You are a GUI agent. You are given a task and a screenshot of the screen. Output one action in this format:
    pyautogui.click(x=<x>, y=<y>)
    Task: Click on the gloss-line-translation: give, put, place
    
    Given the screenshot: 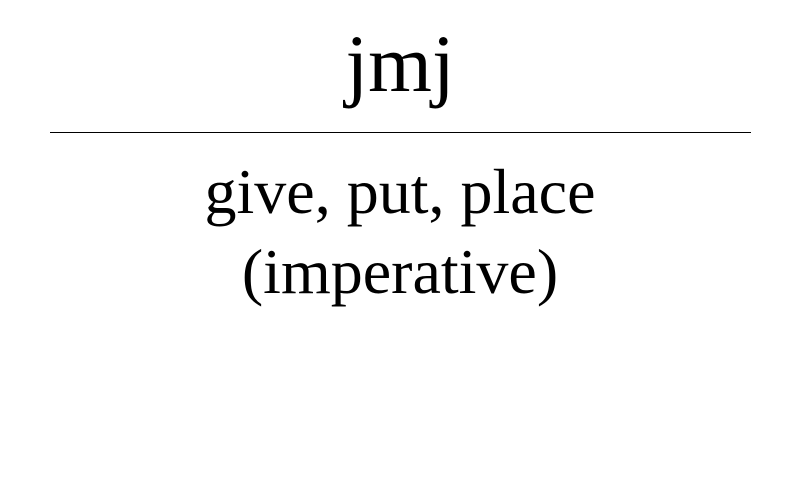 What is the action you would take?
    pyautogui.click(x=400, y=191)
    